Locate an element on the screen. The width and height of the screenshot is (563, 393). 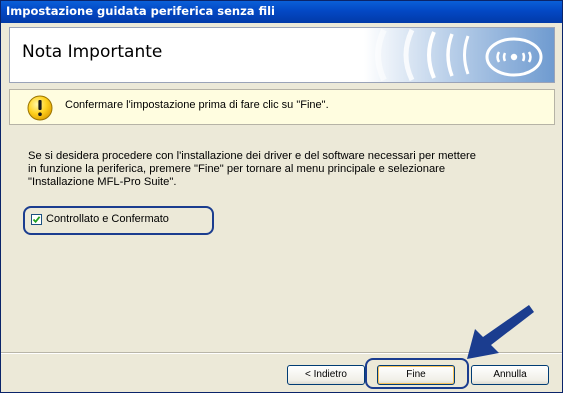
confirm-checkbox-label: Controllato e Confermato is located at coordinates (107, 219).